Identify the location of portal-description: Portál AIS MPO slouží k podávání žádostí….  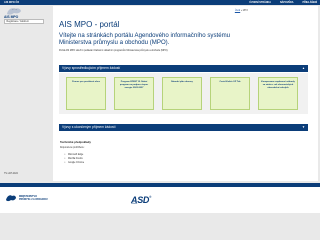
(114, 51).